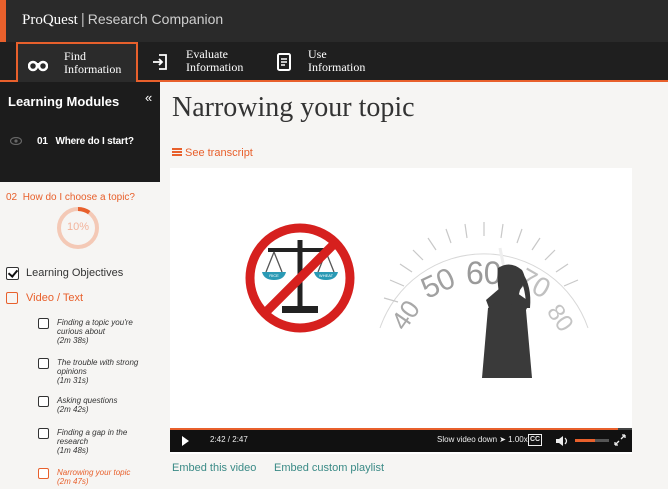  What do you see at coordinates (334, 21) in the screenshot?
I see `top-bar: ProQuest | Research Companion` at bounding box center [334, 21].